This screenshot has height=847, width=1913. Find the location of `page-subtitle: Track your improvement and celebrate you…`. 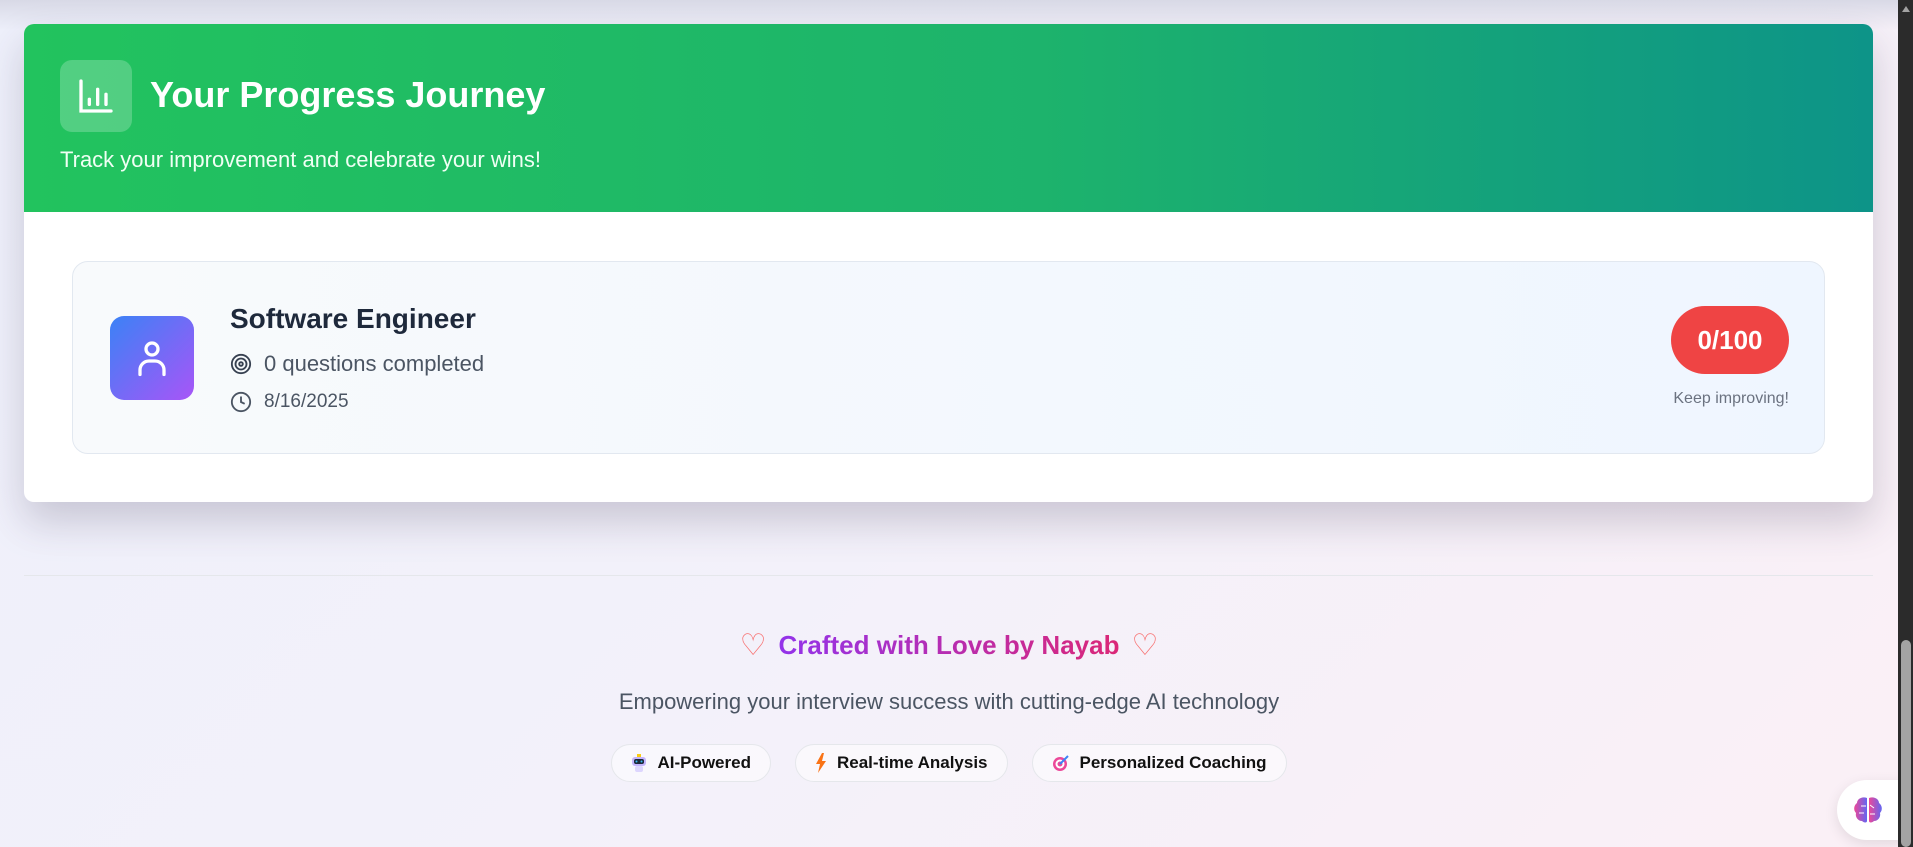

page-subtitle: Track your improvement and celebrate you… is located at coordinates (300, 159).